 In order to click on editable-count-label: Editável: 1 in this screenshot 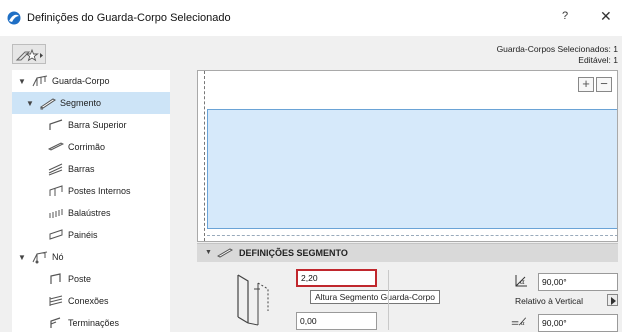, I will do `click(598, 60)`.